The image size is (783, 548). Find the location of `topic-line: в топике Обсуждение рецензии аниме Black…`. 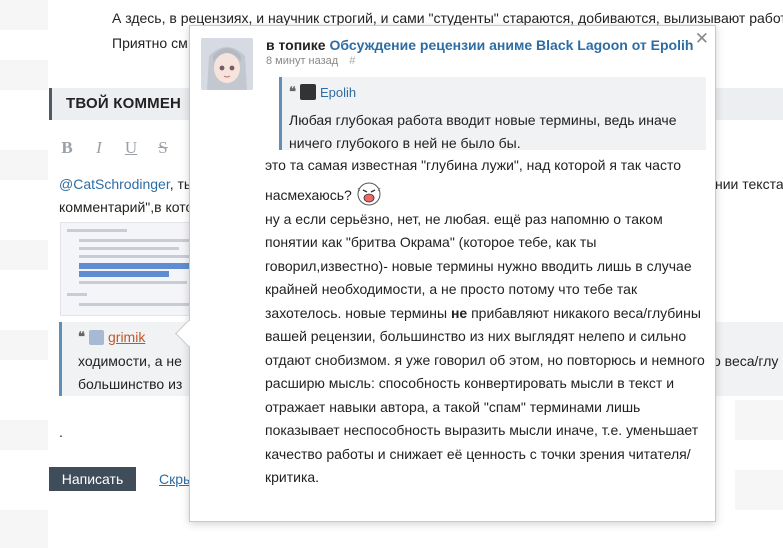

topic-line: в топике Обсуждение рецензии аниме Black… is located at coordinates (479, 45).